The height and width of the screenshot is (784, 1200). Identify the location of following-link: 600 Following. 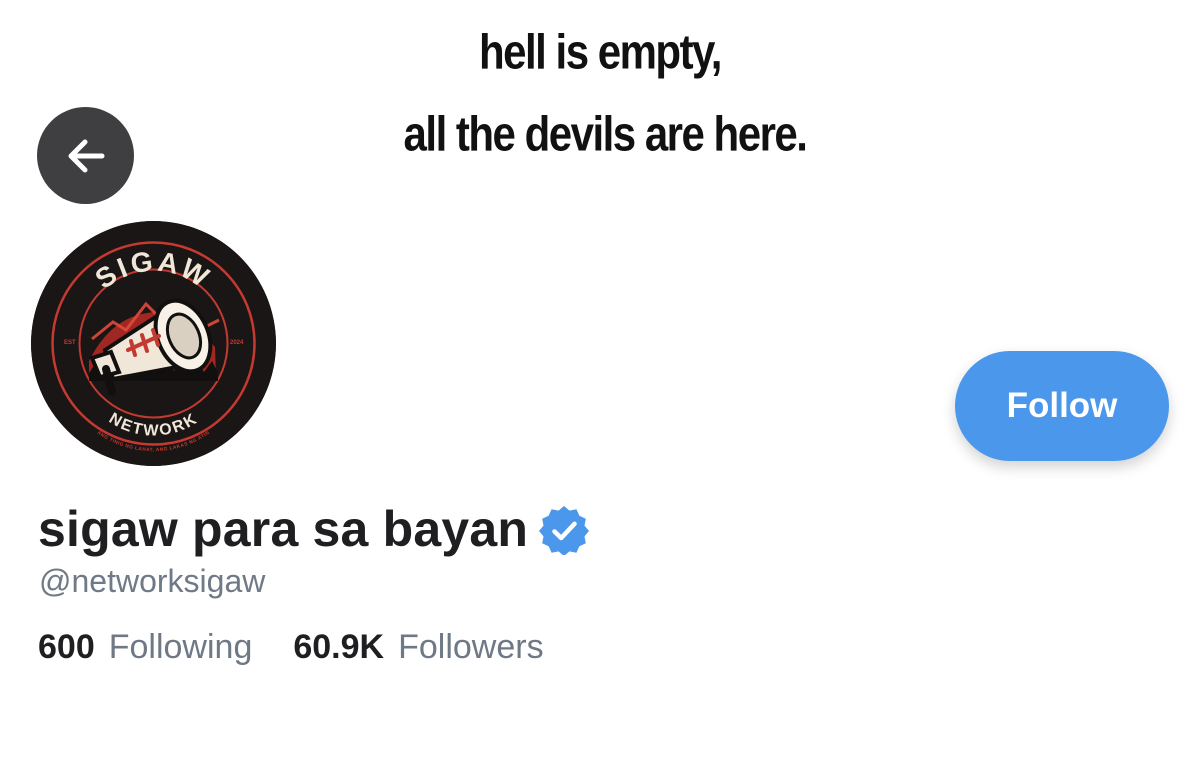
(145, 647).